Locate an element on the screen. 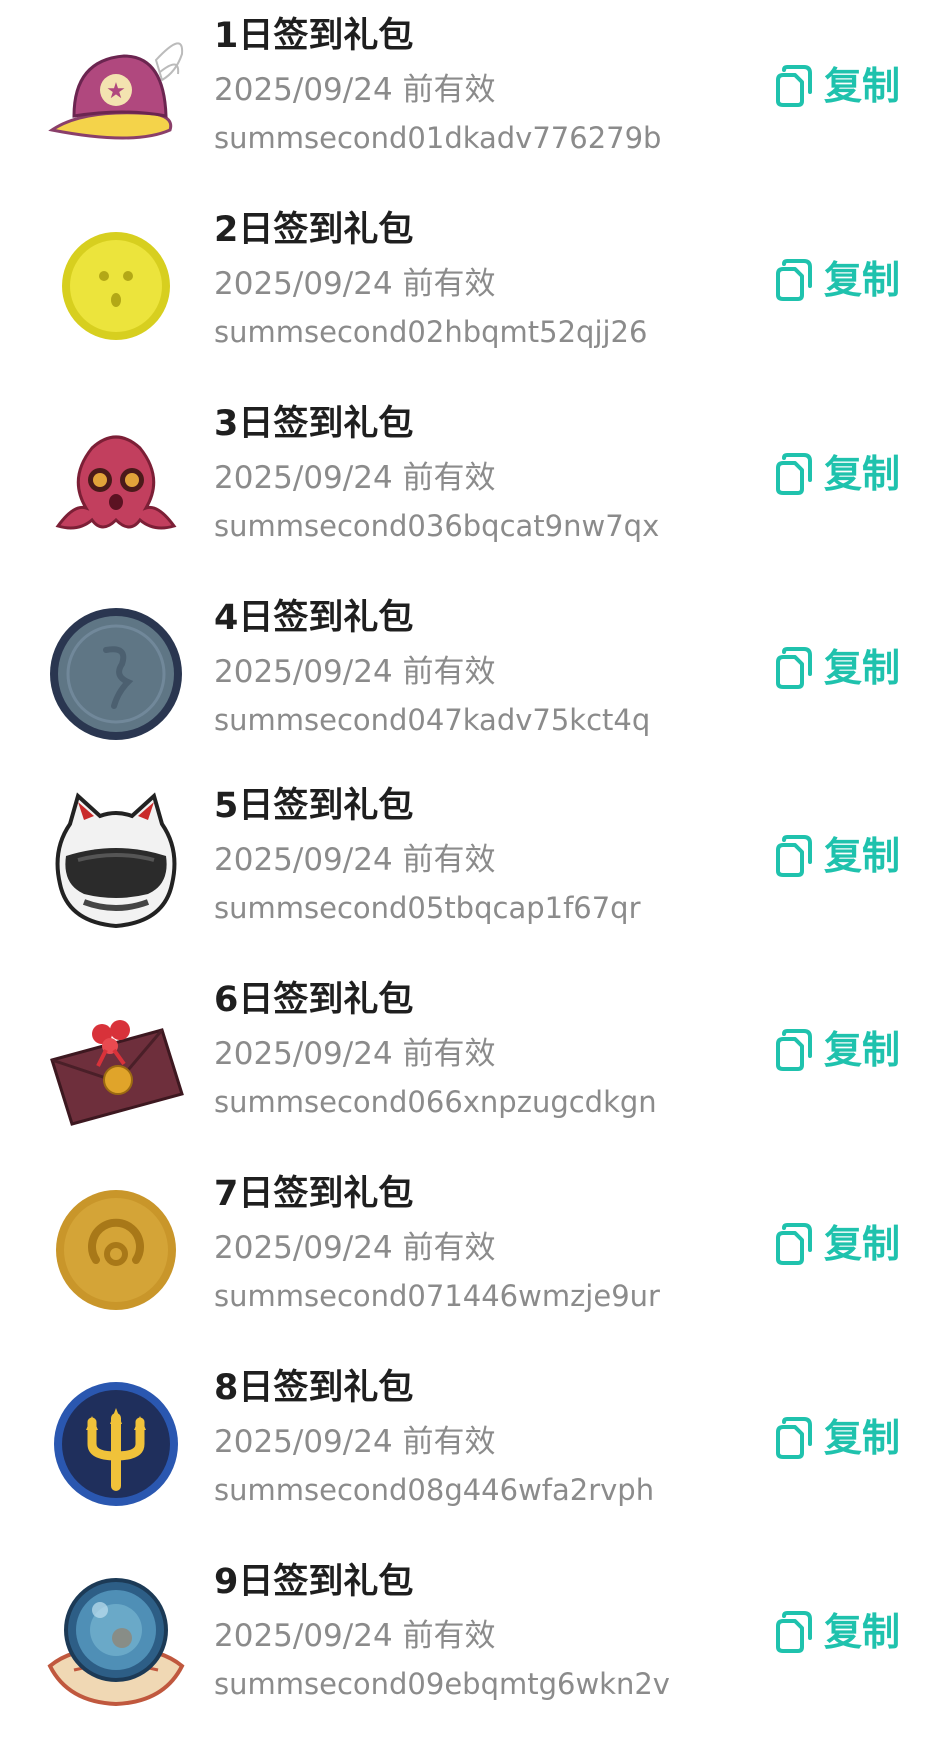 The image size is (948, 1753). envelope-icon is located at coordinates (116, 1056).